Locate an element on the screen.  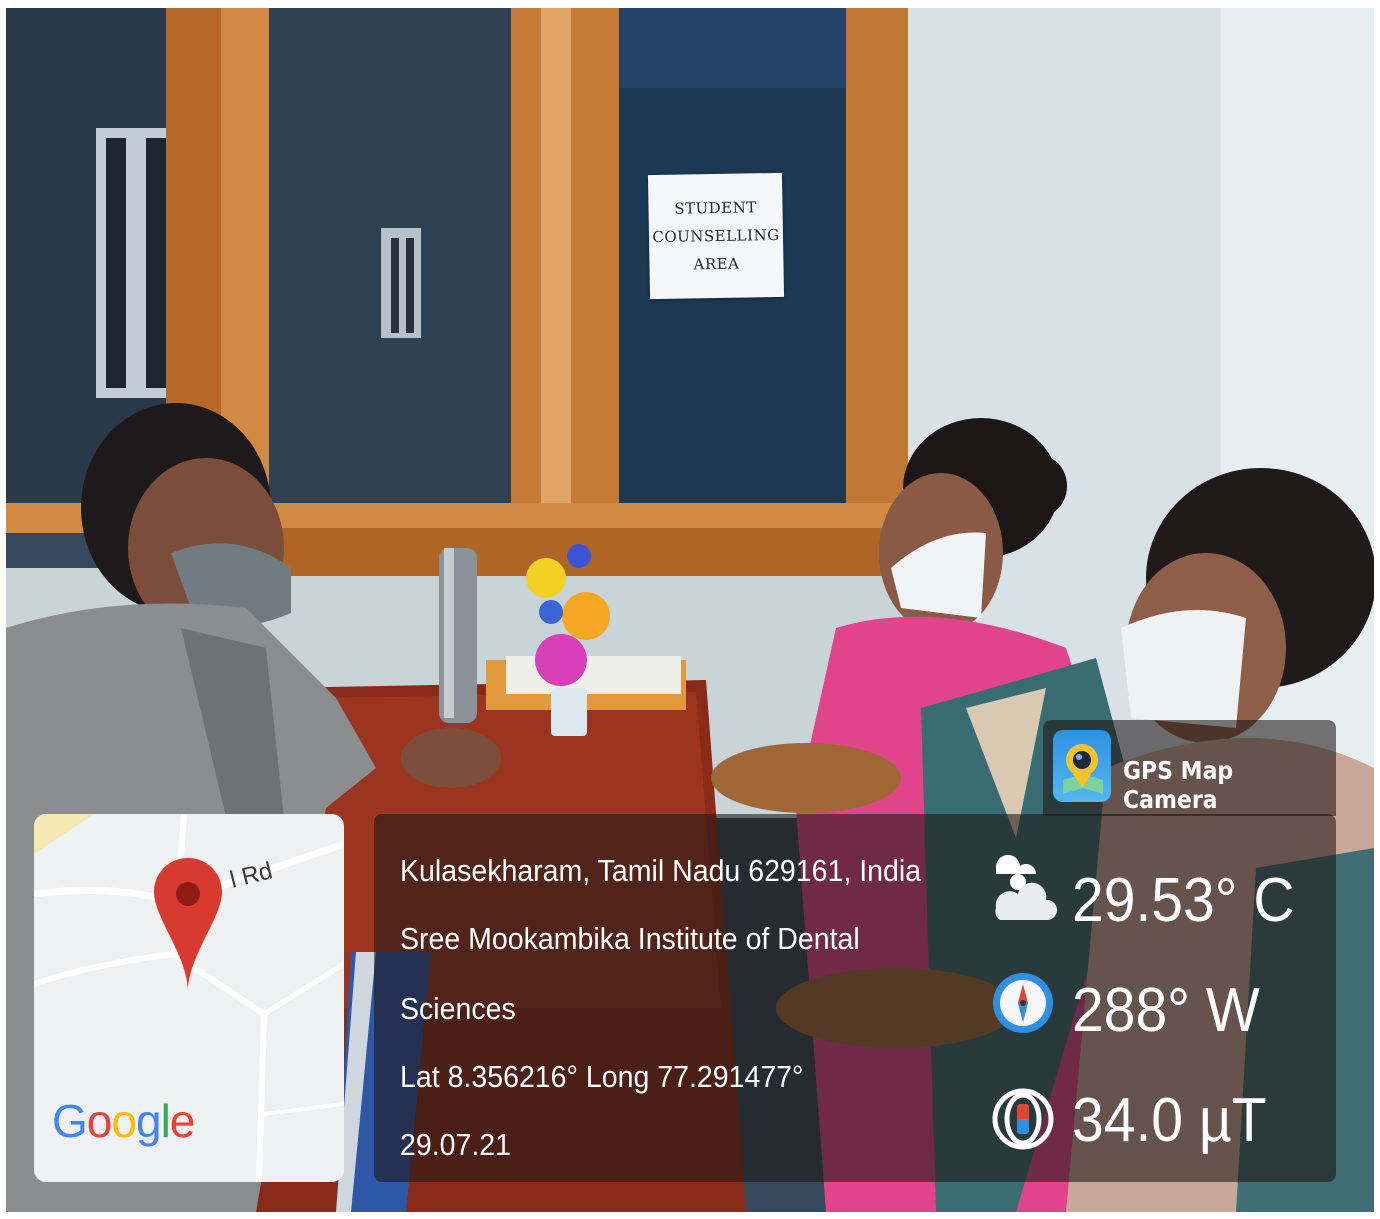
cloud-sun-icon is located at coordinates (1026, 887).